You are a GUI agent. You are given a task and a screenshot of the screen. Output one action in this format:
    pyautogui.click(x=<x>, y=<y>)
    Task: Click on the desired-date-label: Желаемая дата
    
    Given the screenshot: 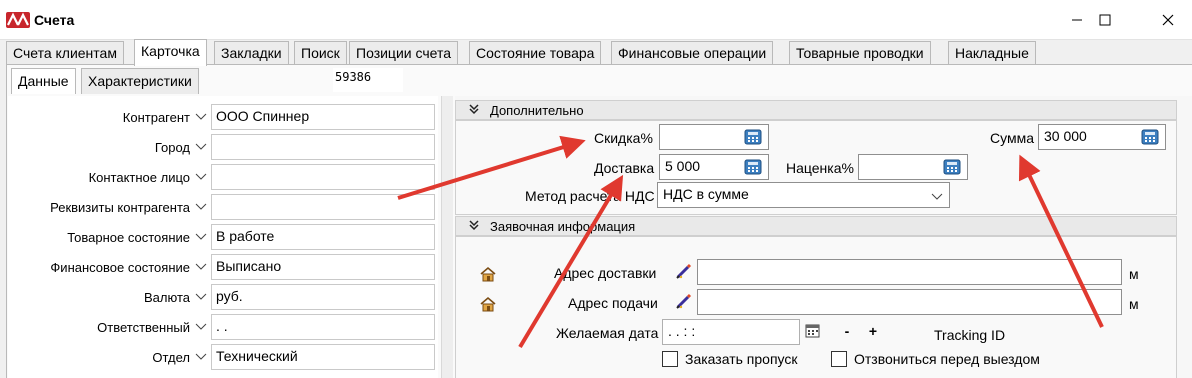 What is the action you would take?
    pyautogui.click(x=607, y=333)
    